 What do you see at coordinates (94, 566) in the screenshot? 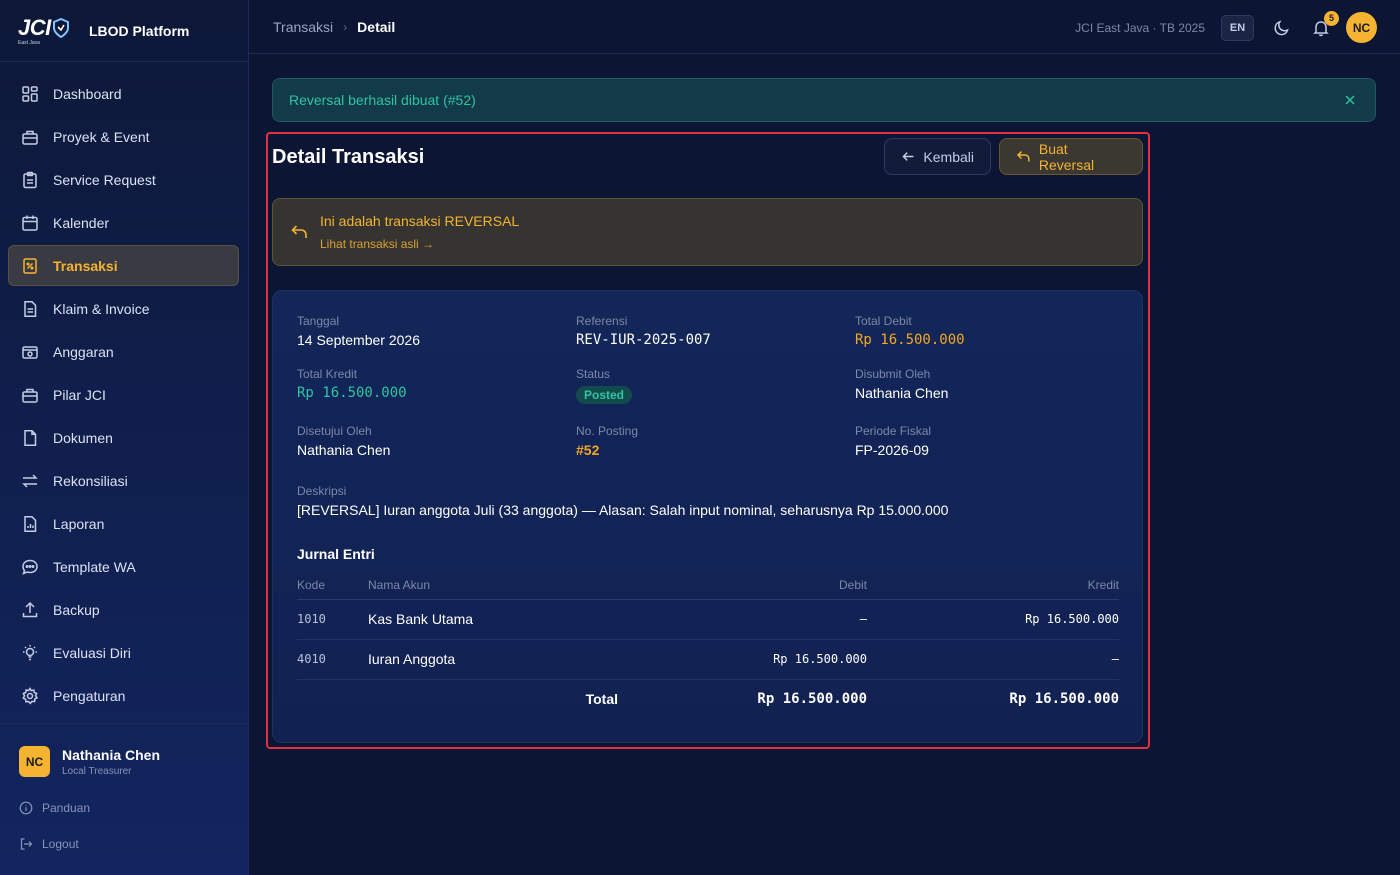
I see `sidebar-item-label: Template WA` at bounding box center [94, 566].